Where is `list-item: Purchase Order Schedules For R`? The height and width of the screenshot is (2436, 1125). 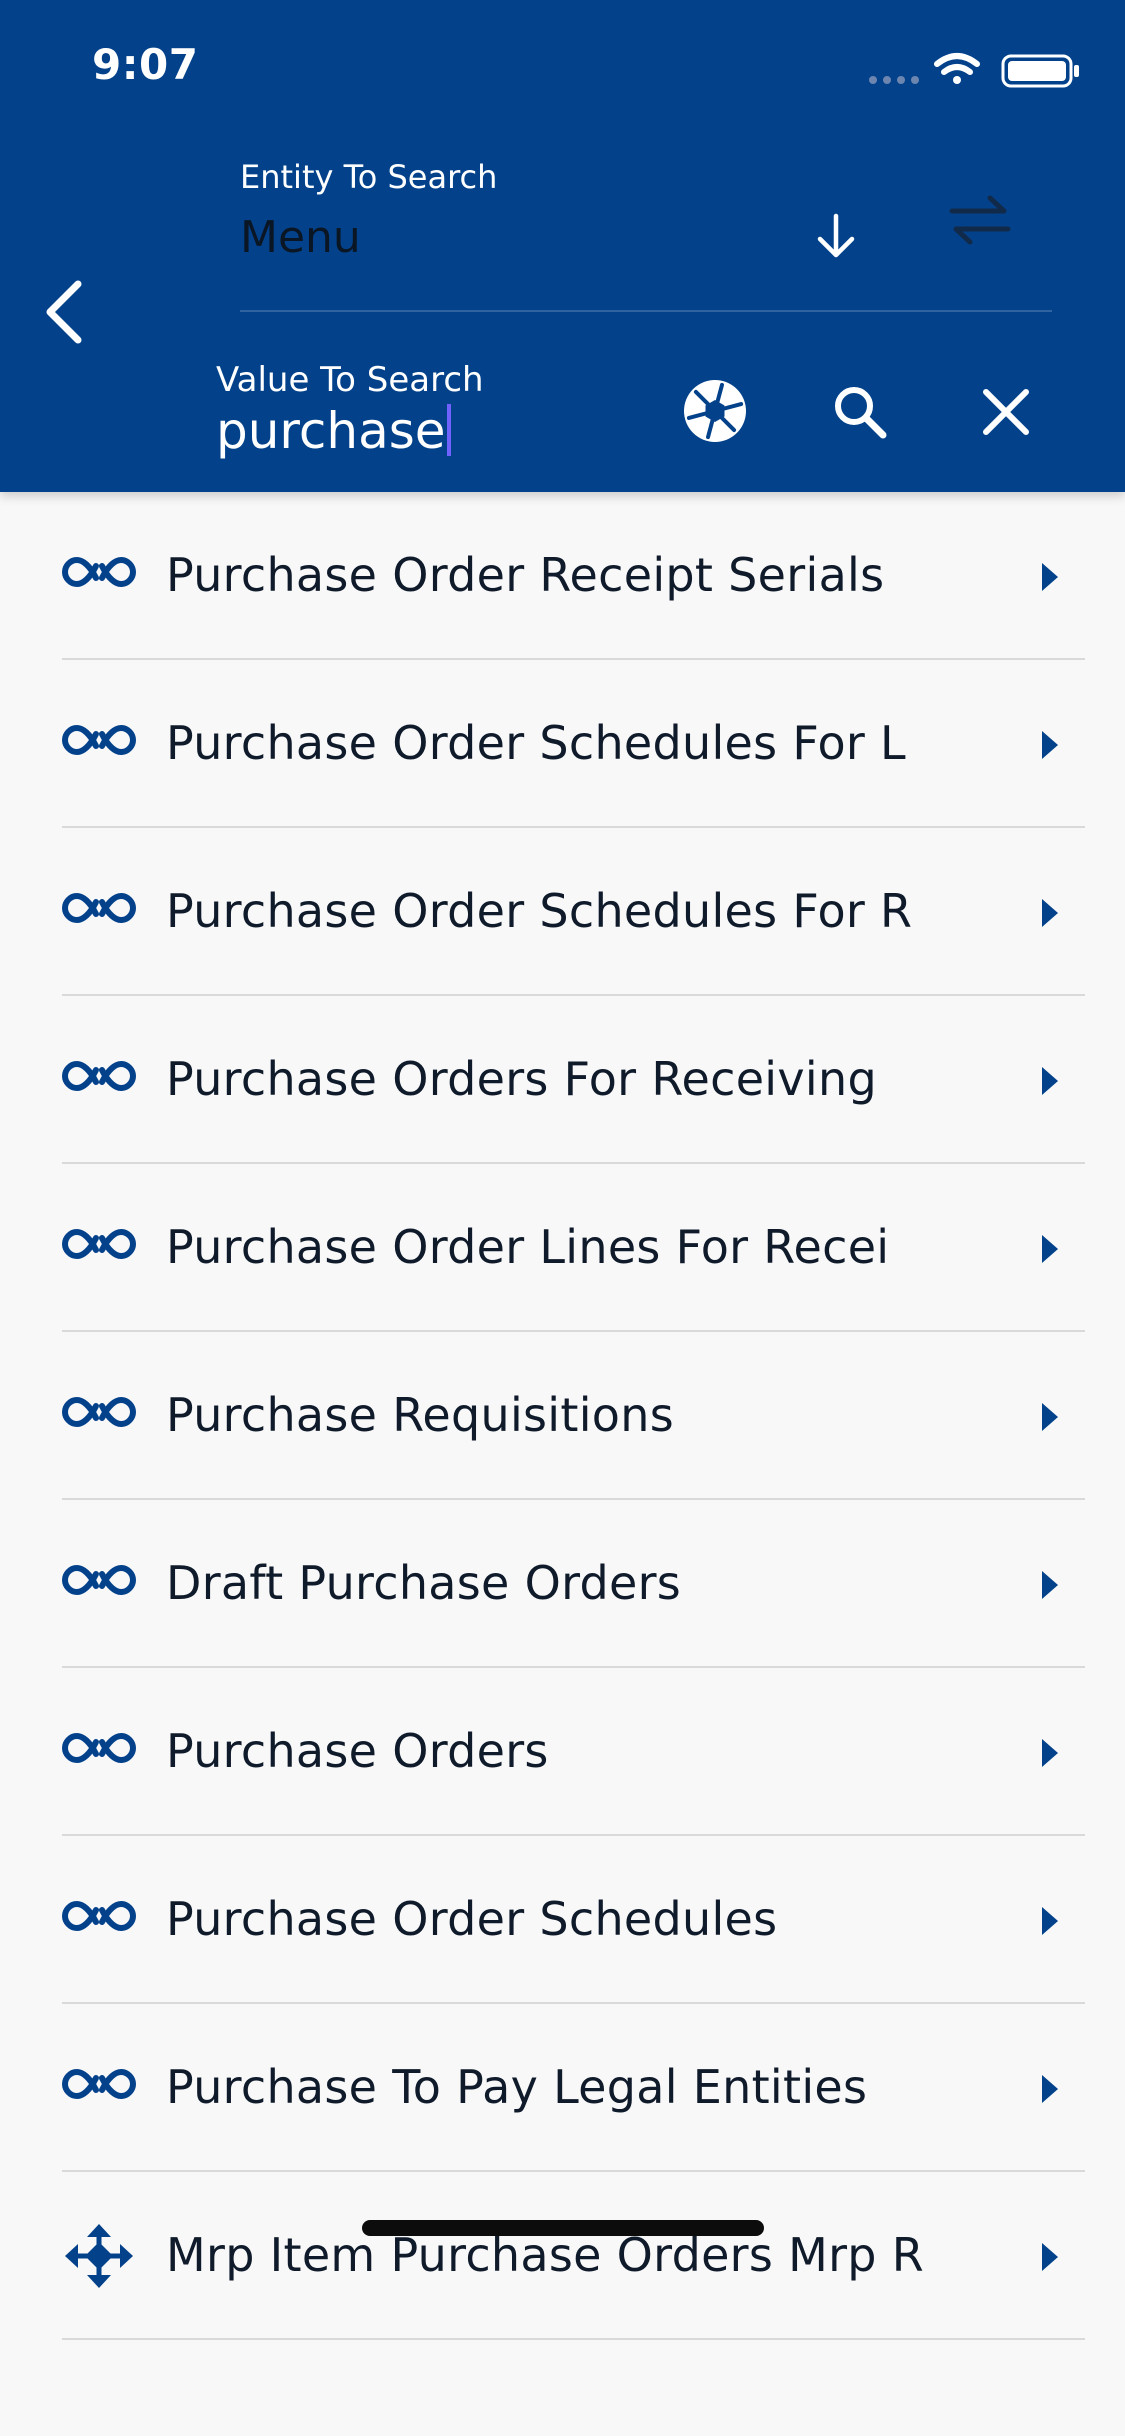
list-item: Purchase Order Schedules For R is located at coordinates (562, 912).